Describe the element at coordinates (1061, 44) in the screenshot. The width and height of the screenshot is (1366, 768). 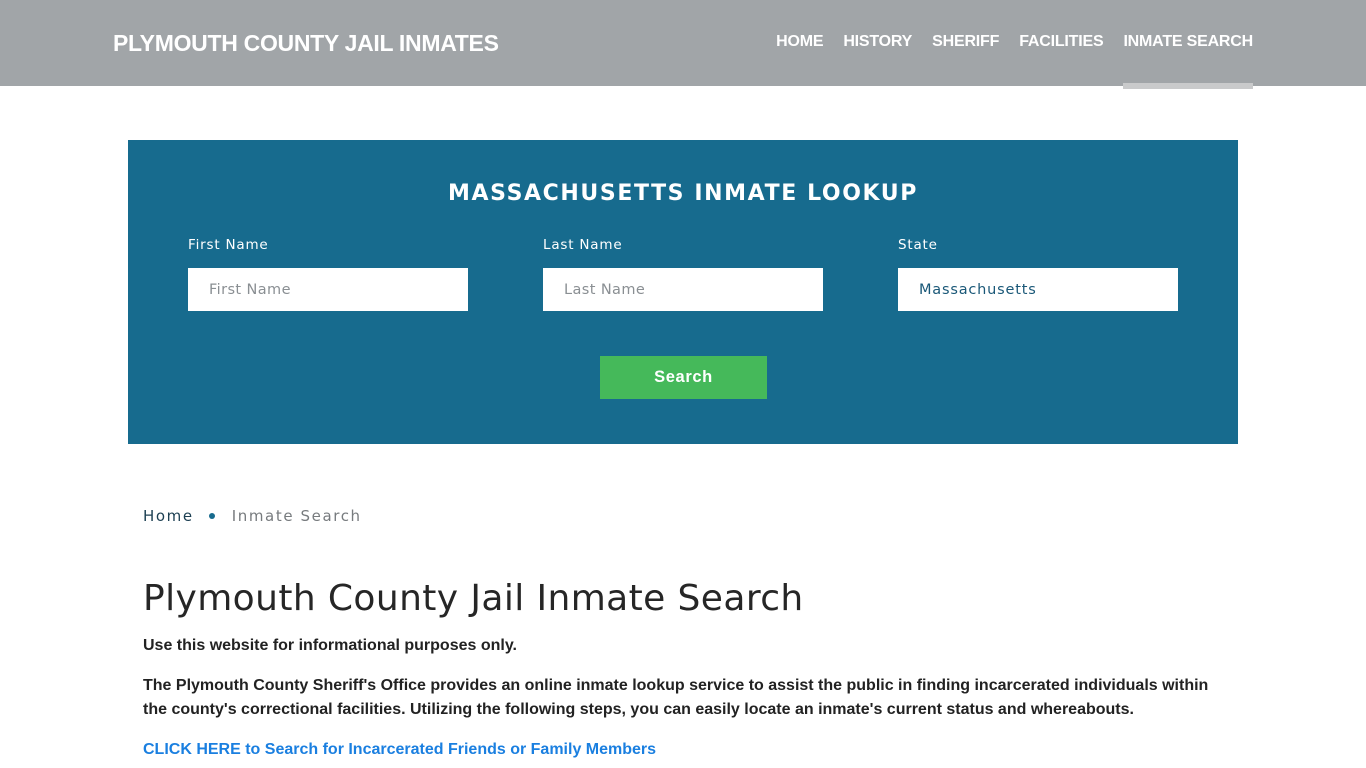
I see `nav-item-facilities: FACILITIES` at that location.